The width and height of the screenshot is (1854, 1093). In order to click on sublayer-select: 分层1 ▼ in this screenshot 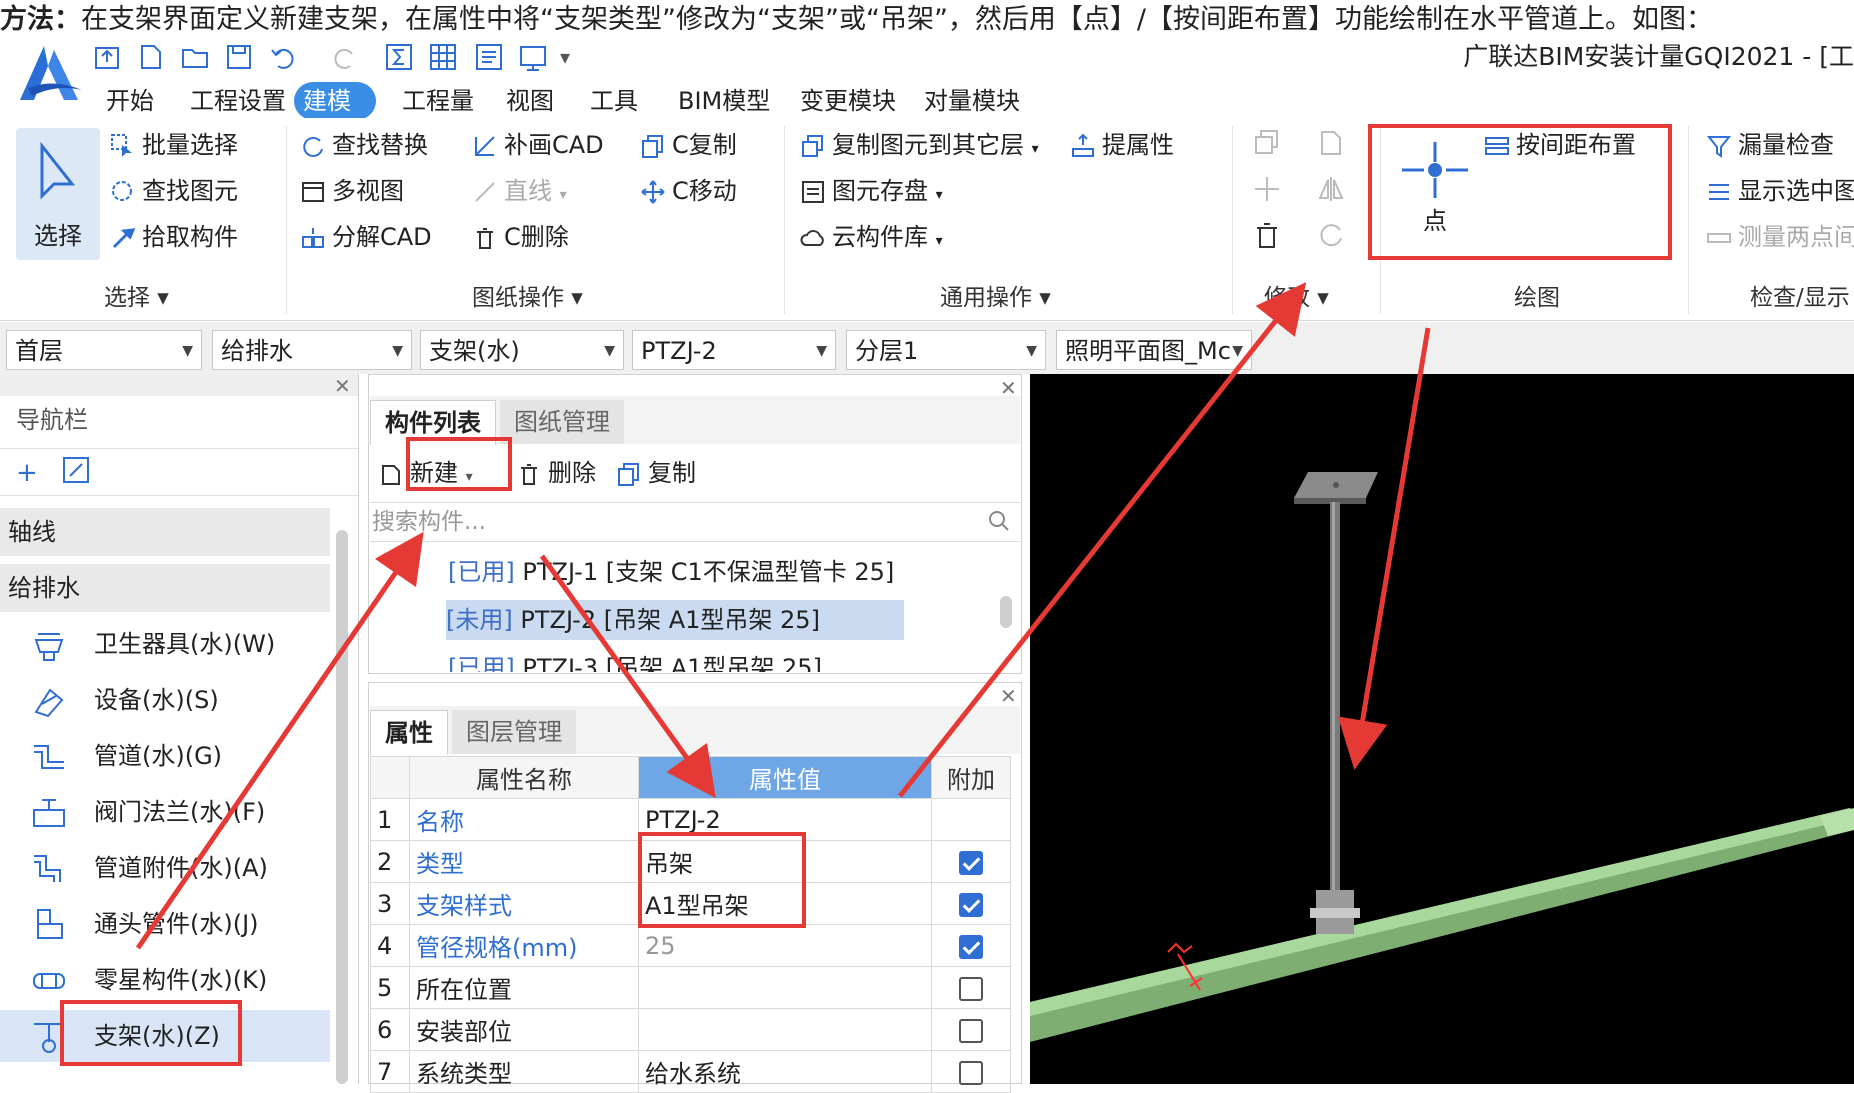, I will do `click(946, 350)`.